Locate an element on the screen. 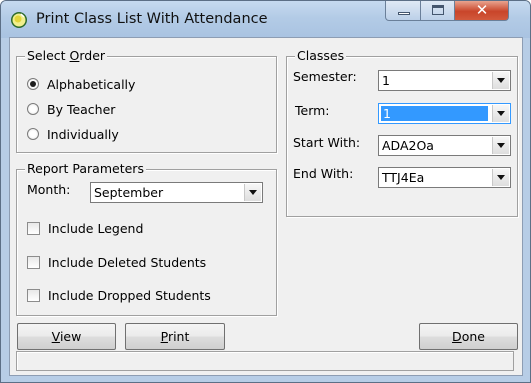  minimize-icon is located at coordinates (404, 13).